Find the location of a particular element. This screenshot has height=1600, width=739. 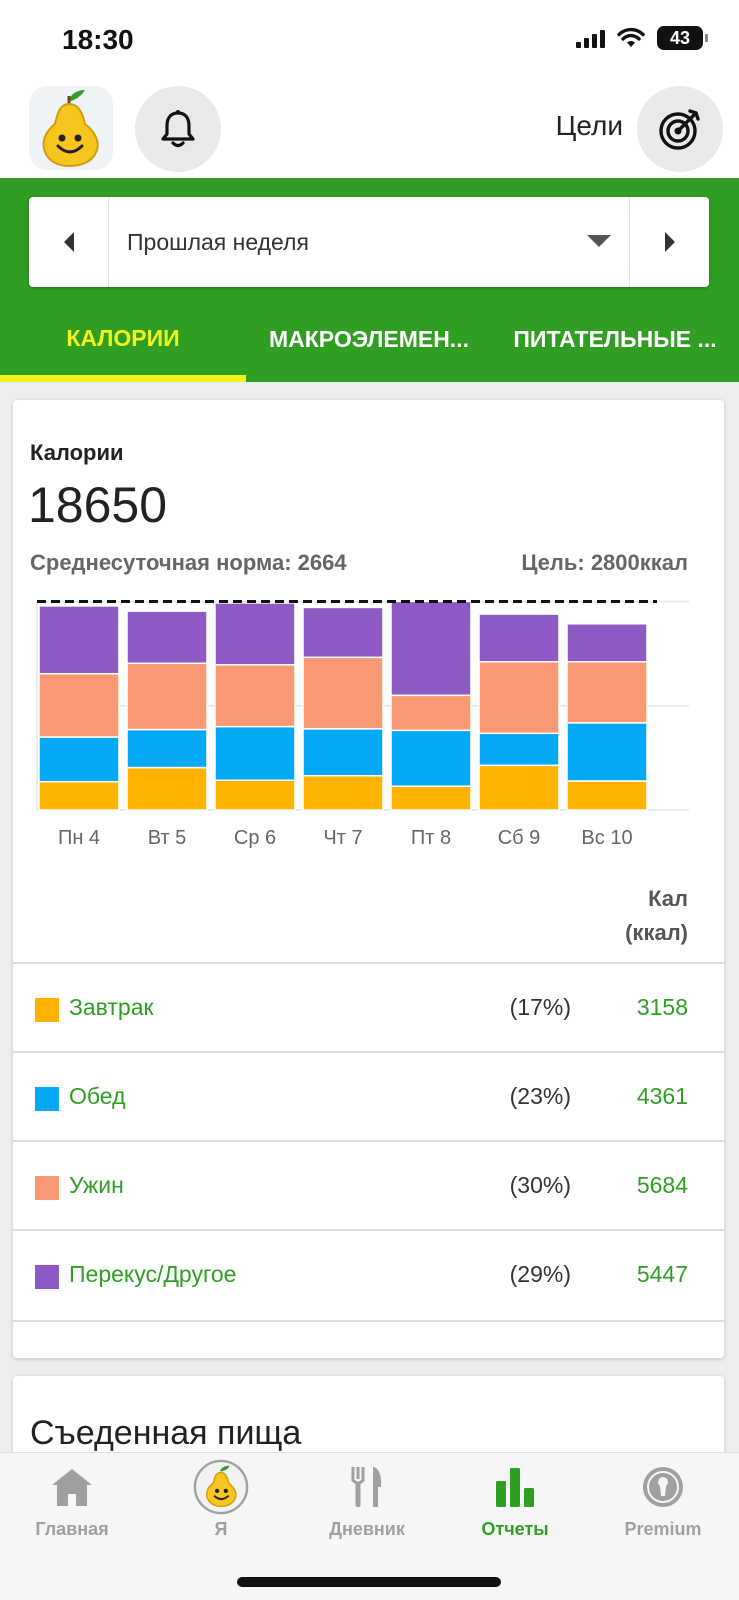

bell-icon is located at coordinates (178, 129).